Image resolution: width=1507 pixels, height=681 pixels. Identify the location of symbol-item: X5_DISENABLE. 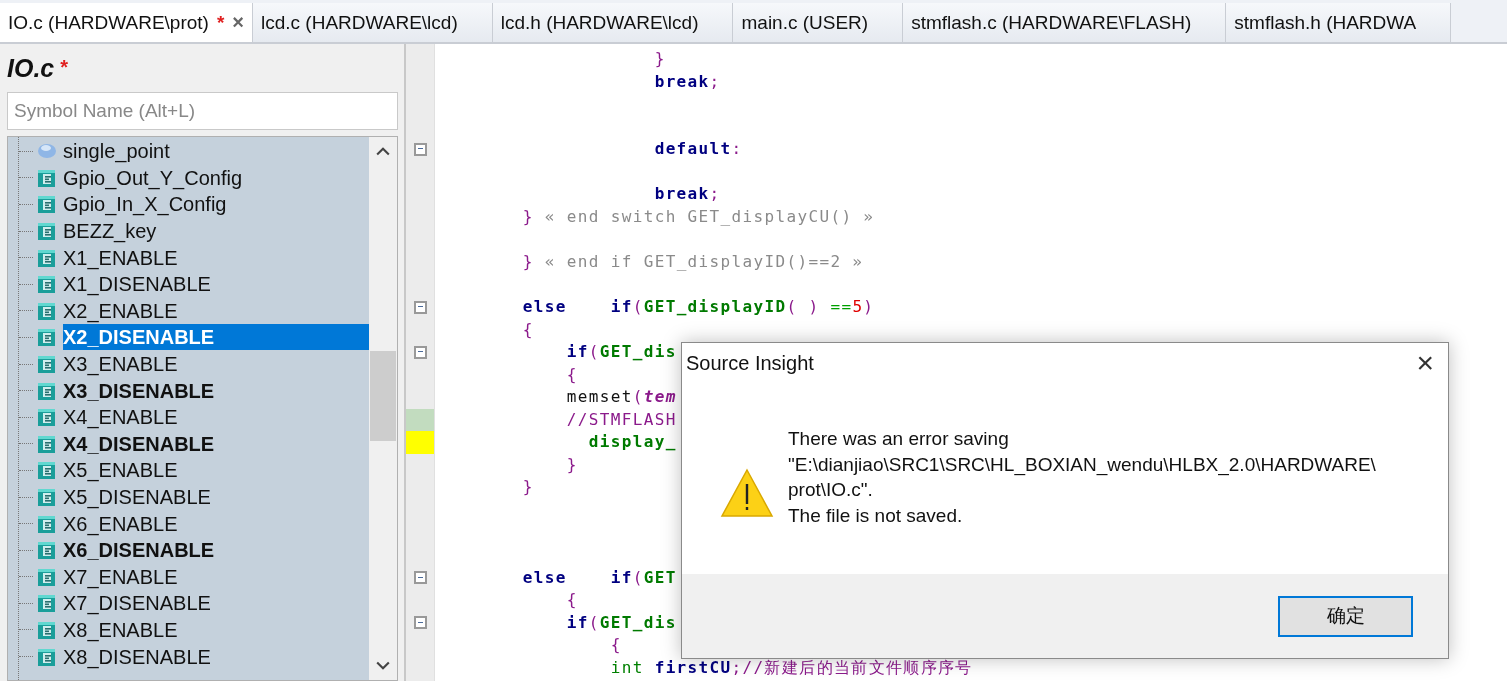
(216, 497).